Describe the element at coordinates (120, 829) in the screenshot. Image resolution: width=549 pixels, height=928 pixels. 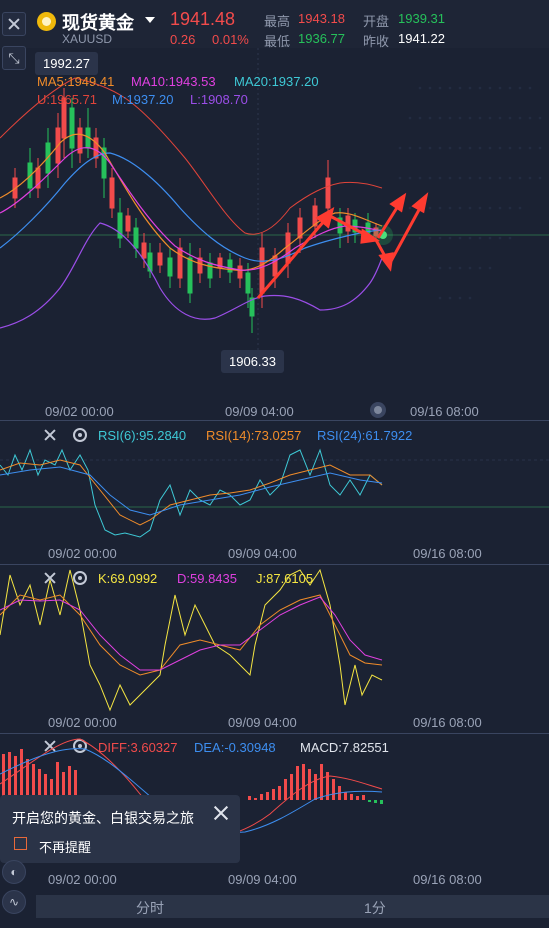
I see `promo-popup: 开启您的黄金、白银交易之旅 不再提醒` at that location.